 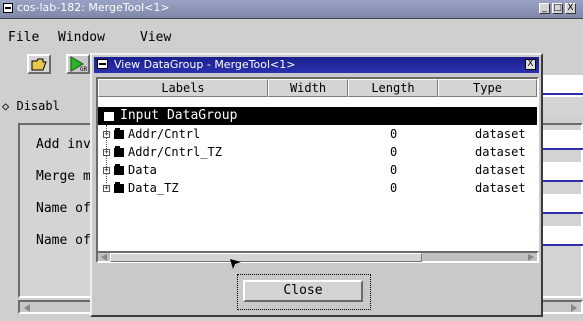 I want to click on menu-window: Window, so click(x=81, y=37).